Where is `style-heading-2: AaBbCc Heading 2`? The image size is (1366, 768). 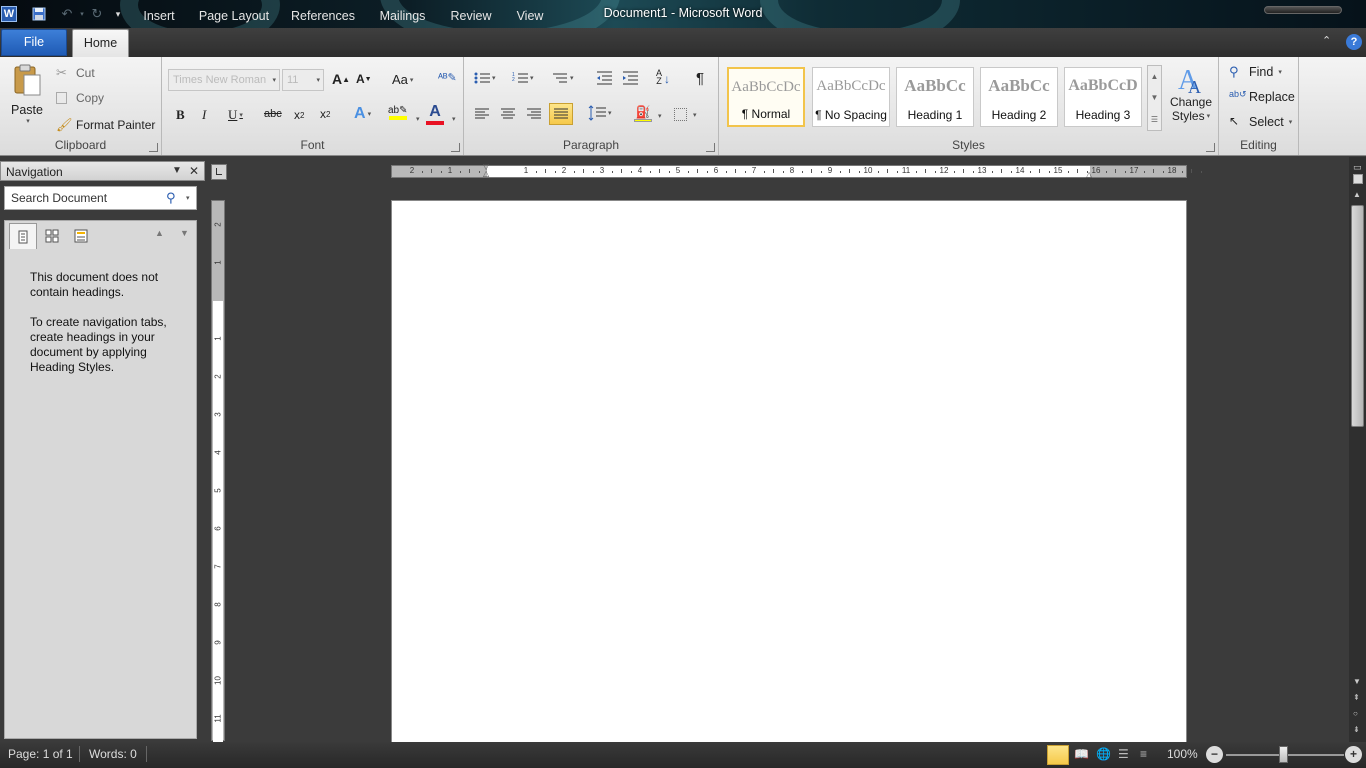
style-heading-2: AaBbCc Heading 2 is located at coordinates (1019, 97).